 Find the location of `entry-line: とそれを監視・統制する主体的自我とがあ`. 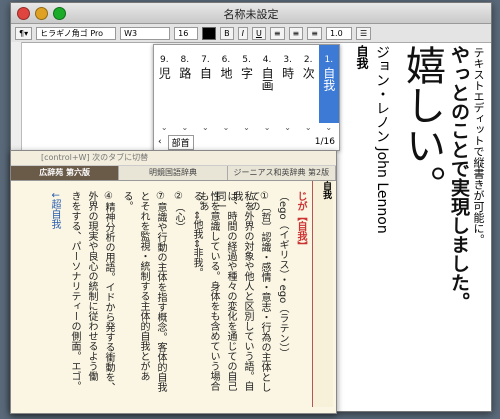

entry-line: とそれを監視・統制する主体的自我とがあ is located at coordinates (143, 286).